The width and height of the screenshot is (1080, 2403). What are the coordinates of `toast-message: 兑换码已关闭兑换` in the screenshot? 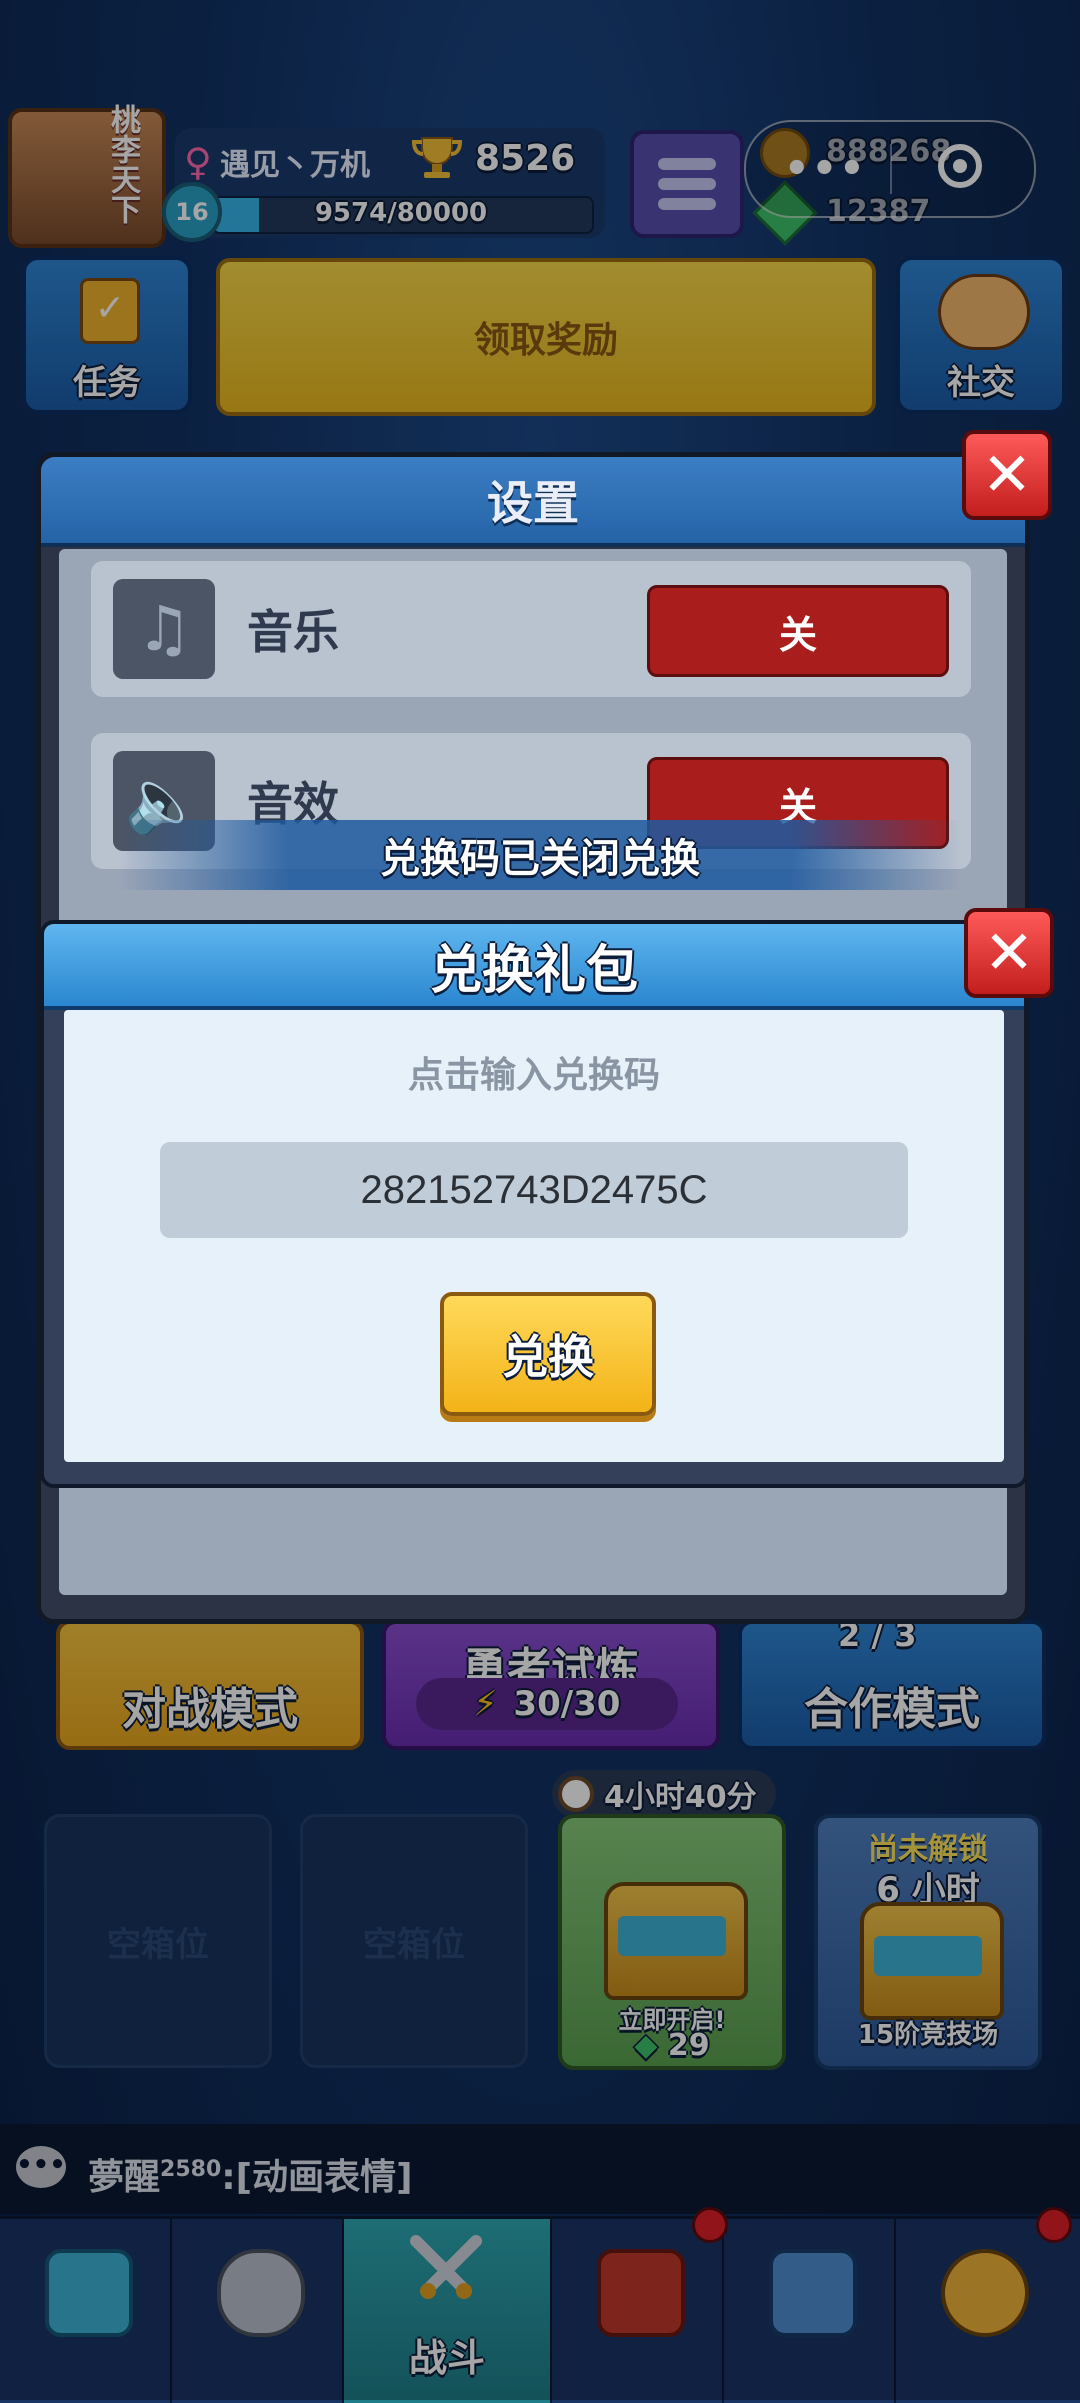 It's located at (540, 855).